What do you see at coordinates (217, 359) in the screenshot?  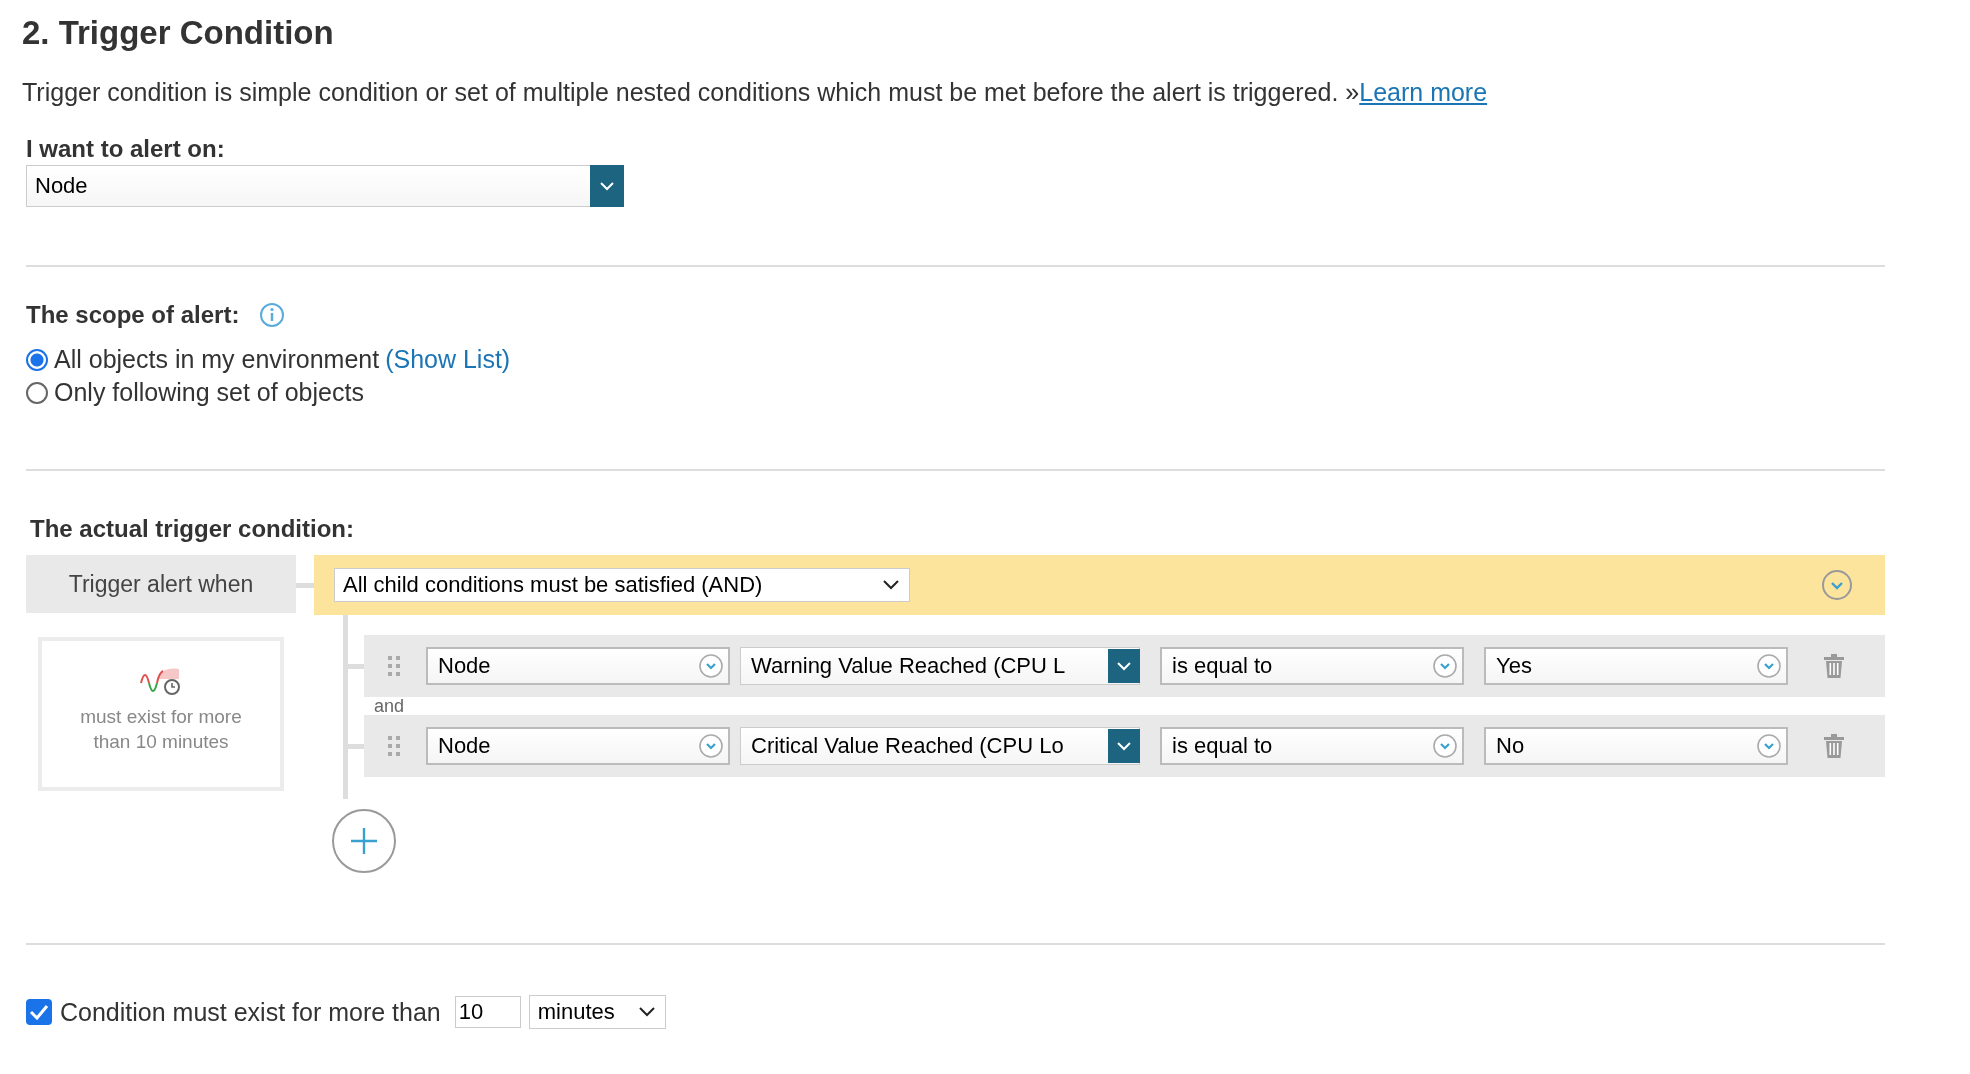 I see `radio-label: All objects in my environment` at bounding box center [217, 359].